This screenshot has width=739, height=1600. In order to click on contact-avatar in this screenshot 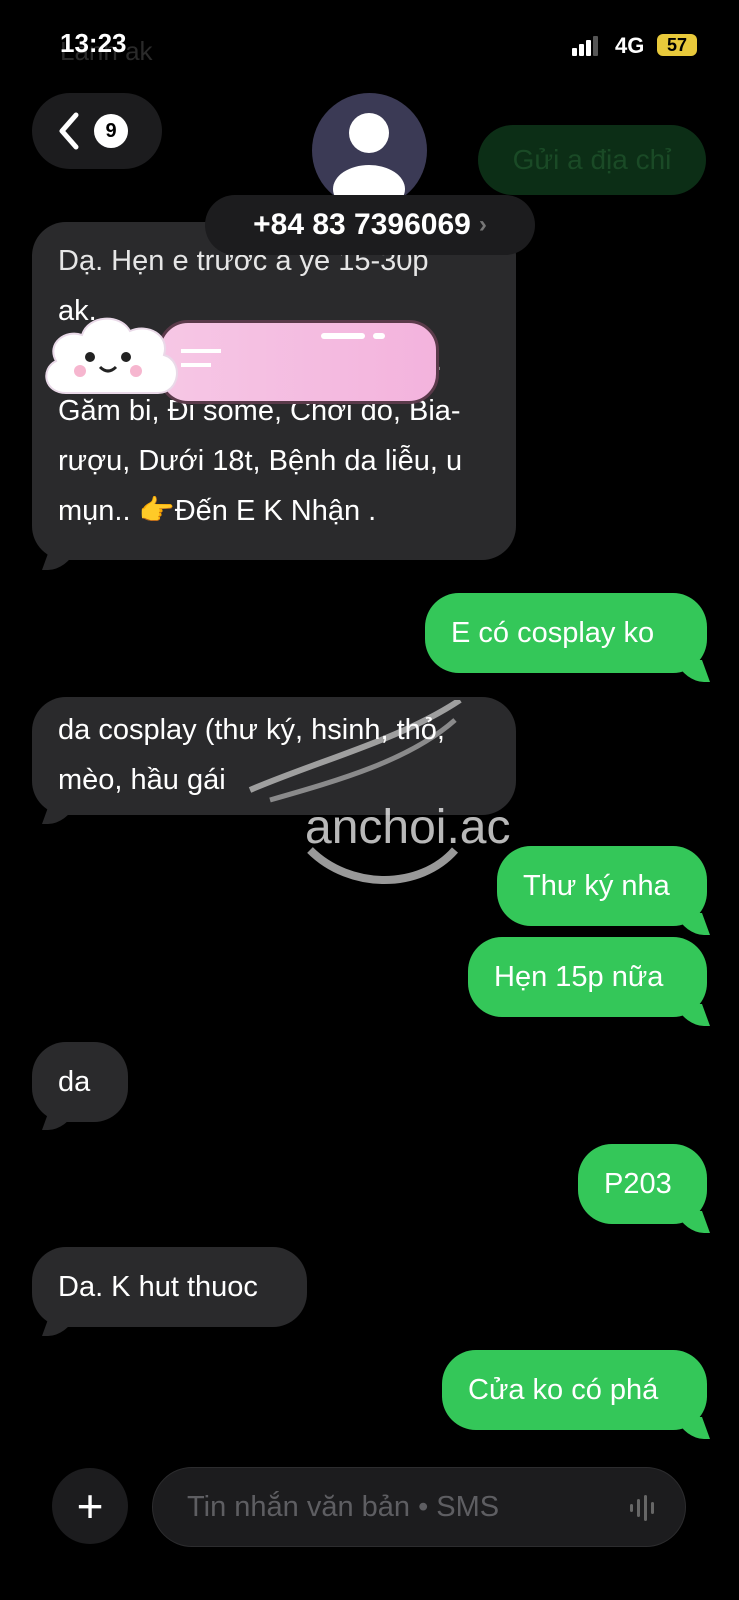, I will do `click(369, 150)`.